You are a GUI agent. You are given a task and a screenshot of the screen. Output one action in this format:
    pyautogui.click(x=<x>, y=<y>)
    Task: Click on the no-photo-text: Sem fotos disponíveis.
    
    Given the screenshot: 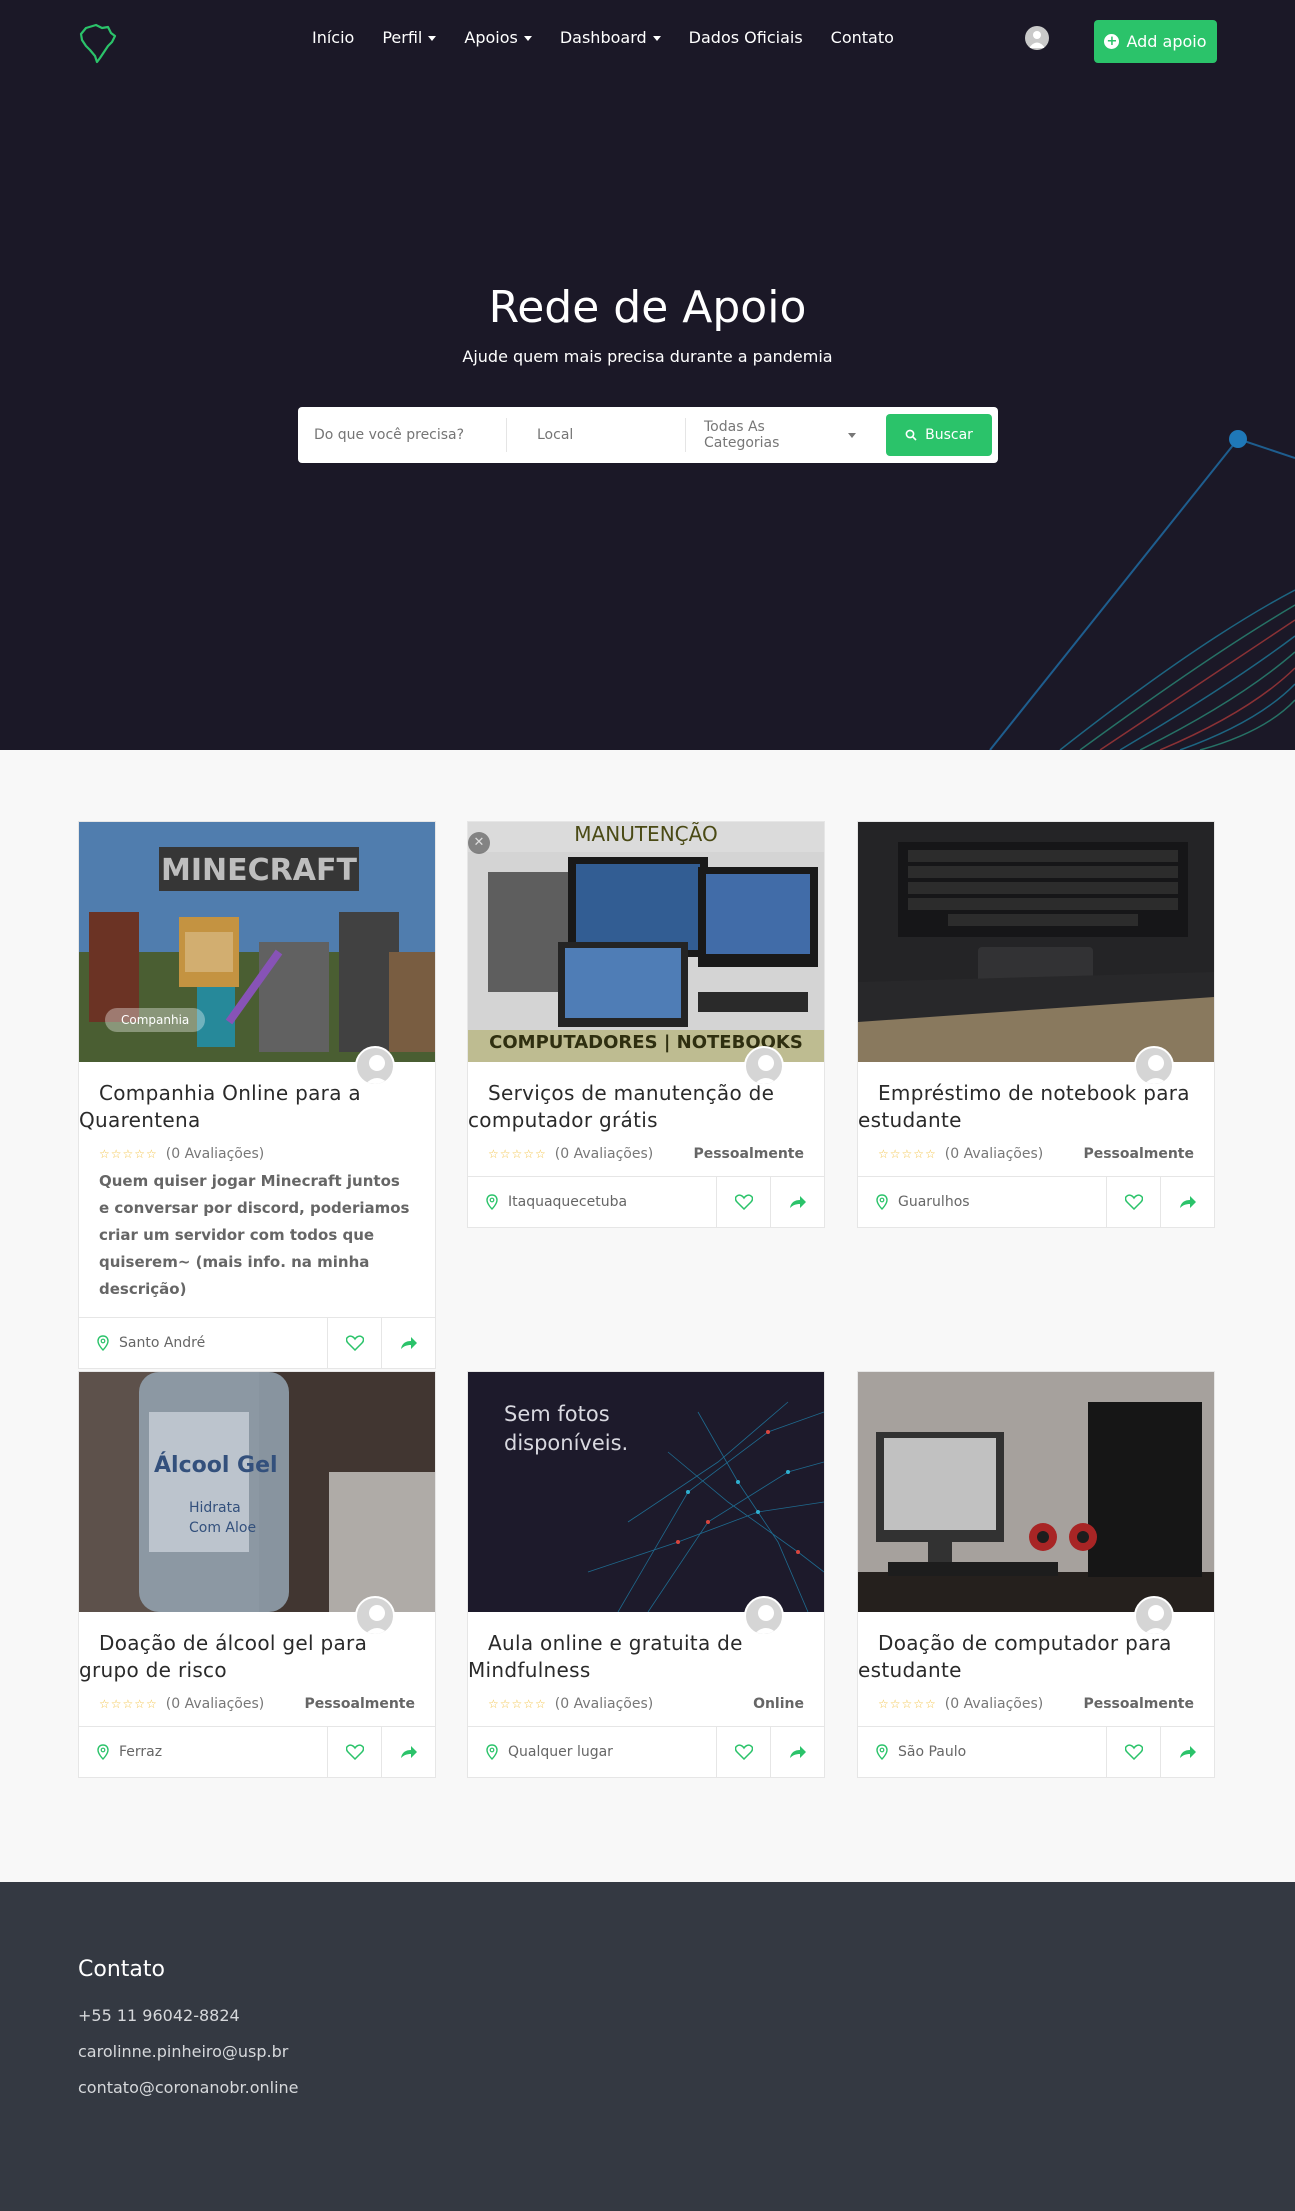 What is the action you would take?
    pyautogui.click(x=566, y=1428)
    